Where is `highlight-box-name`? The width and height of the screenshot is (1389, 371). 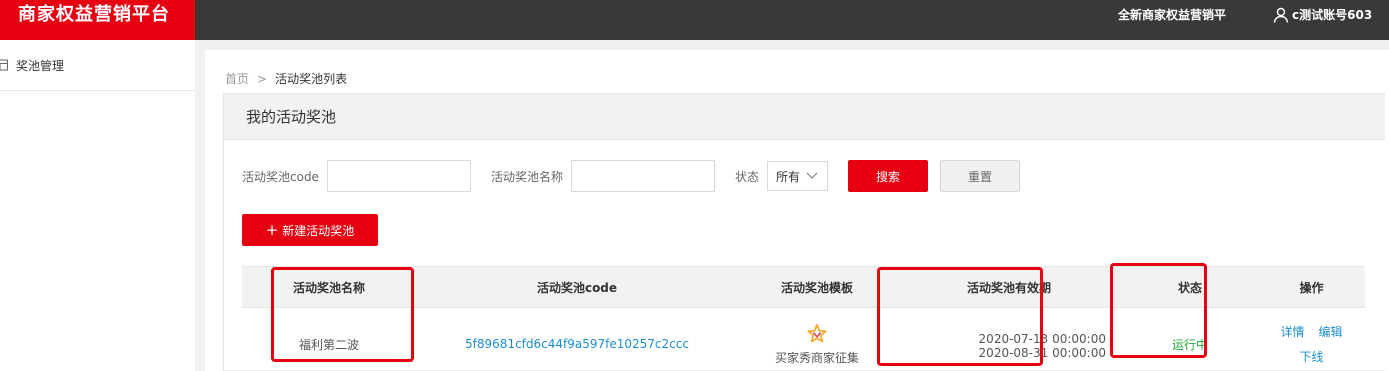 highlight-box-name is located at coordinates (342, 314).